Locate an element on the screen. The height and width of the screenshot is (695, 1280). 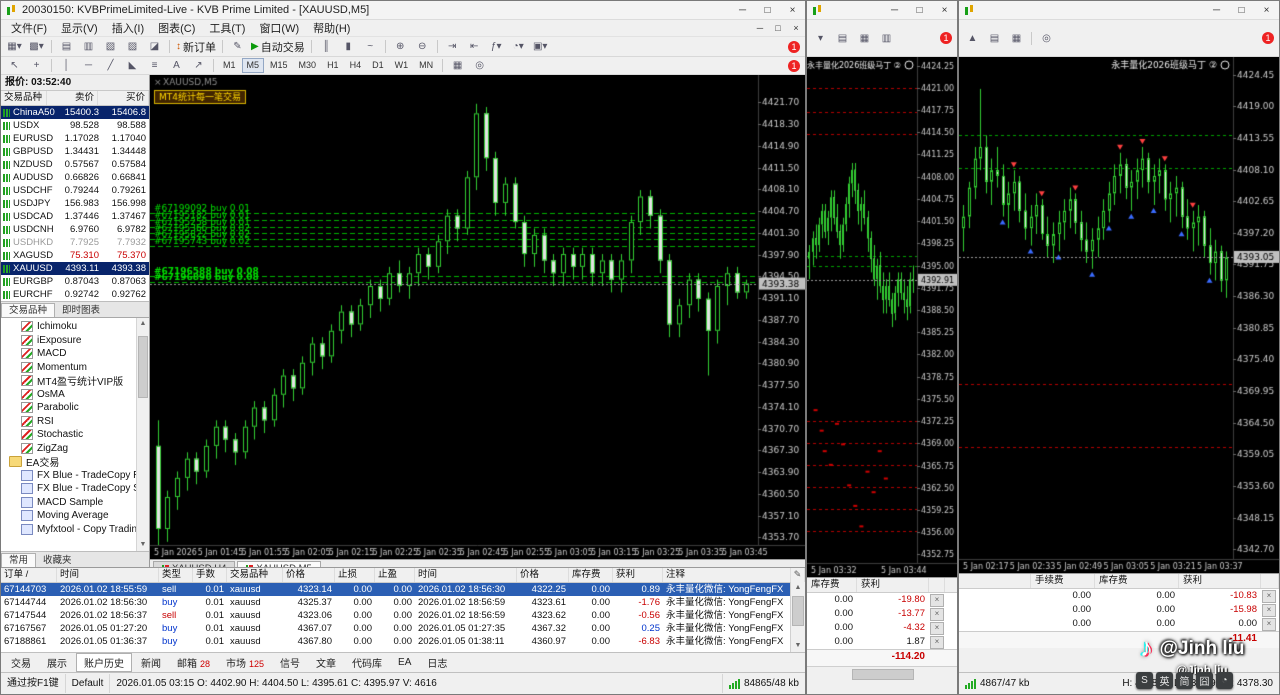
timeframe-m30-button: M30 is located at coordinates (308, 65).